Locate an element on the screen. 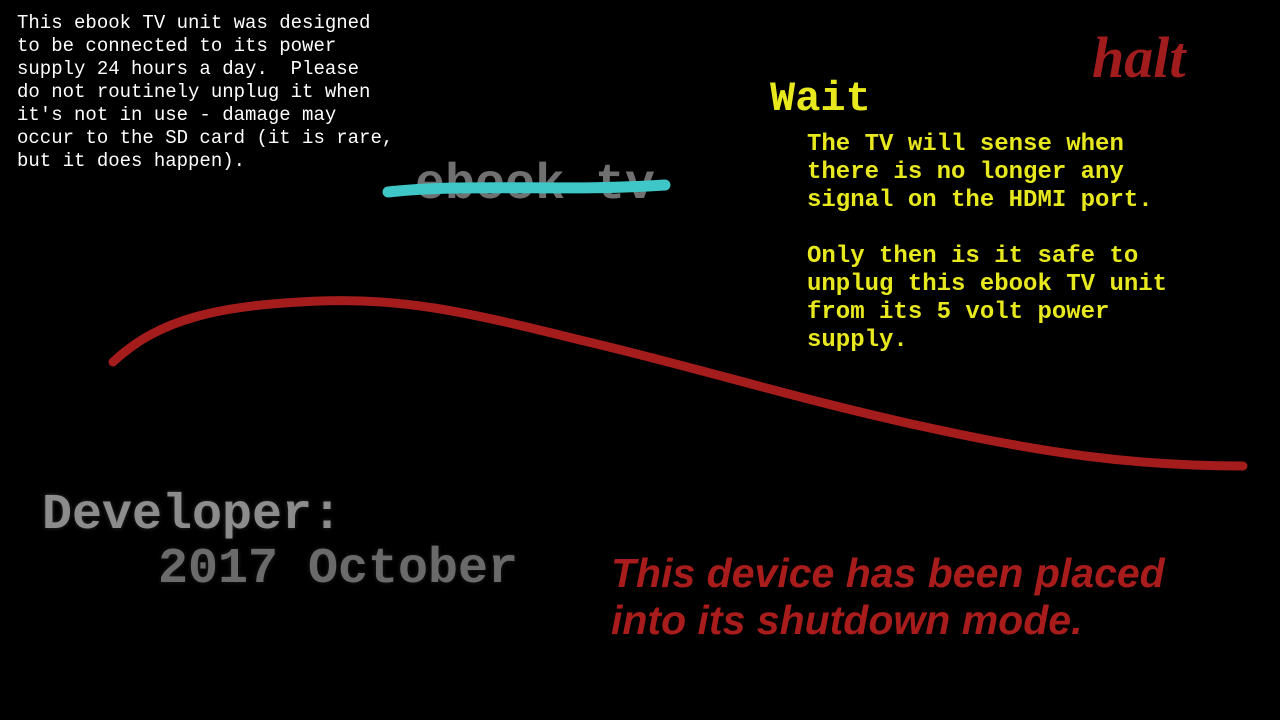  developer-date: 2017 October is located at coordinates (338, 569).